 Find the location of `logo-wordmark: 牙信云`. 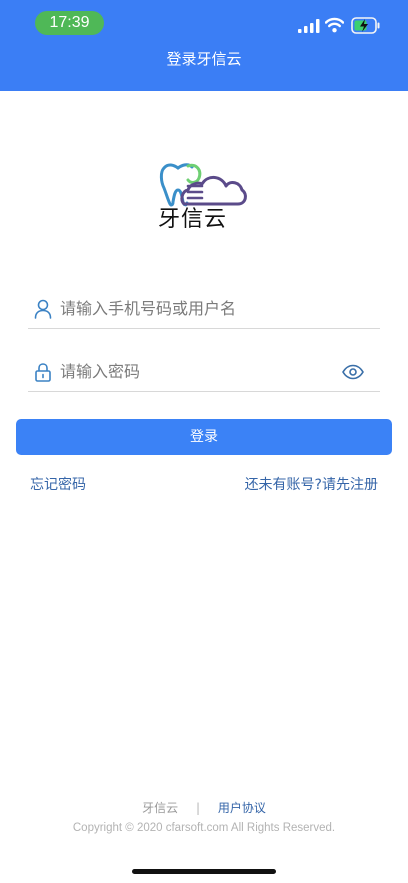

logo-wordmark: 牙信云 is located at coordinates (193, 219).